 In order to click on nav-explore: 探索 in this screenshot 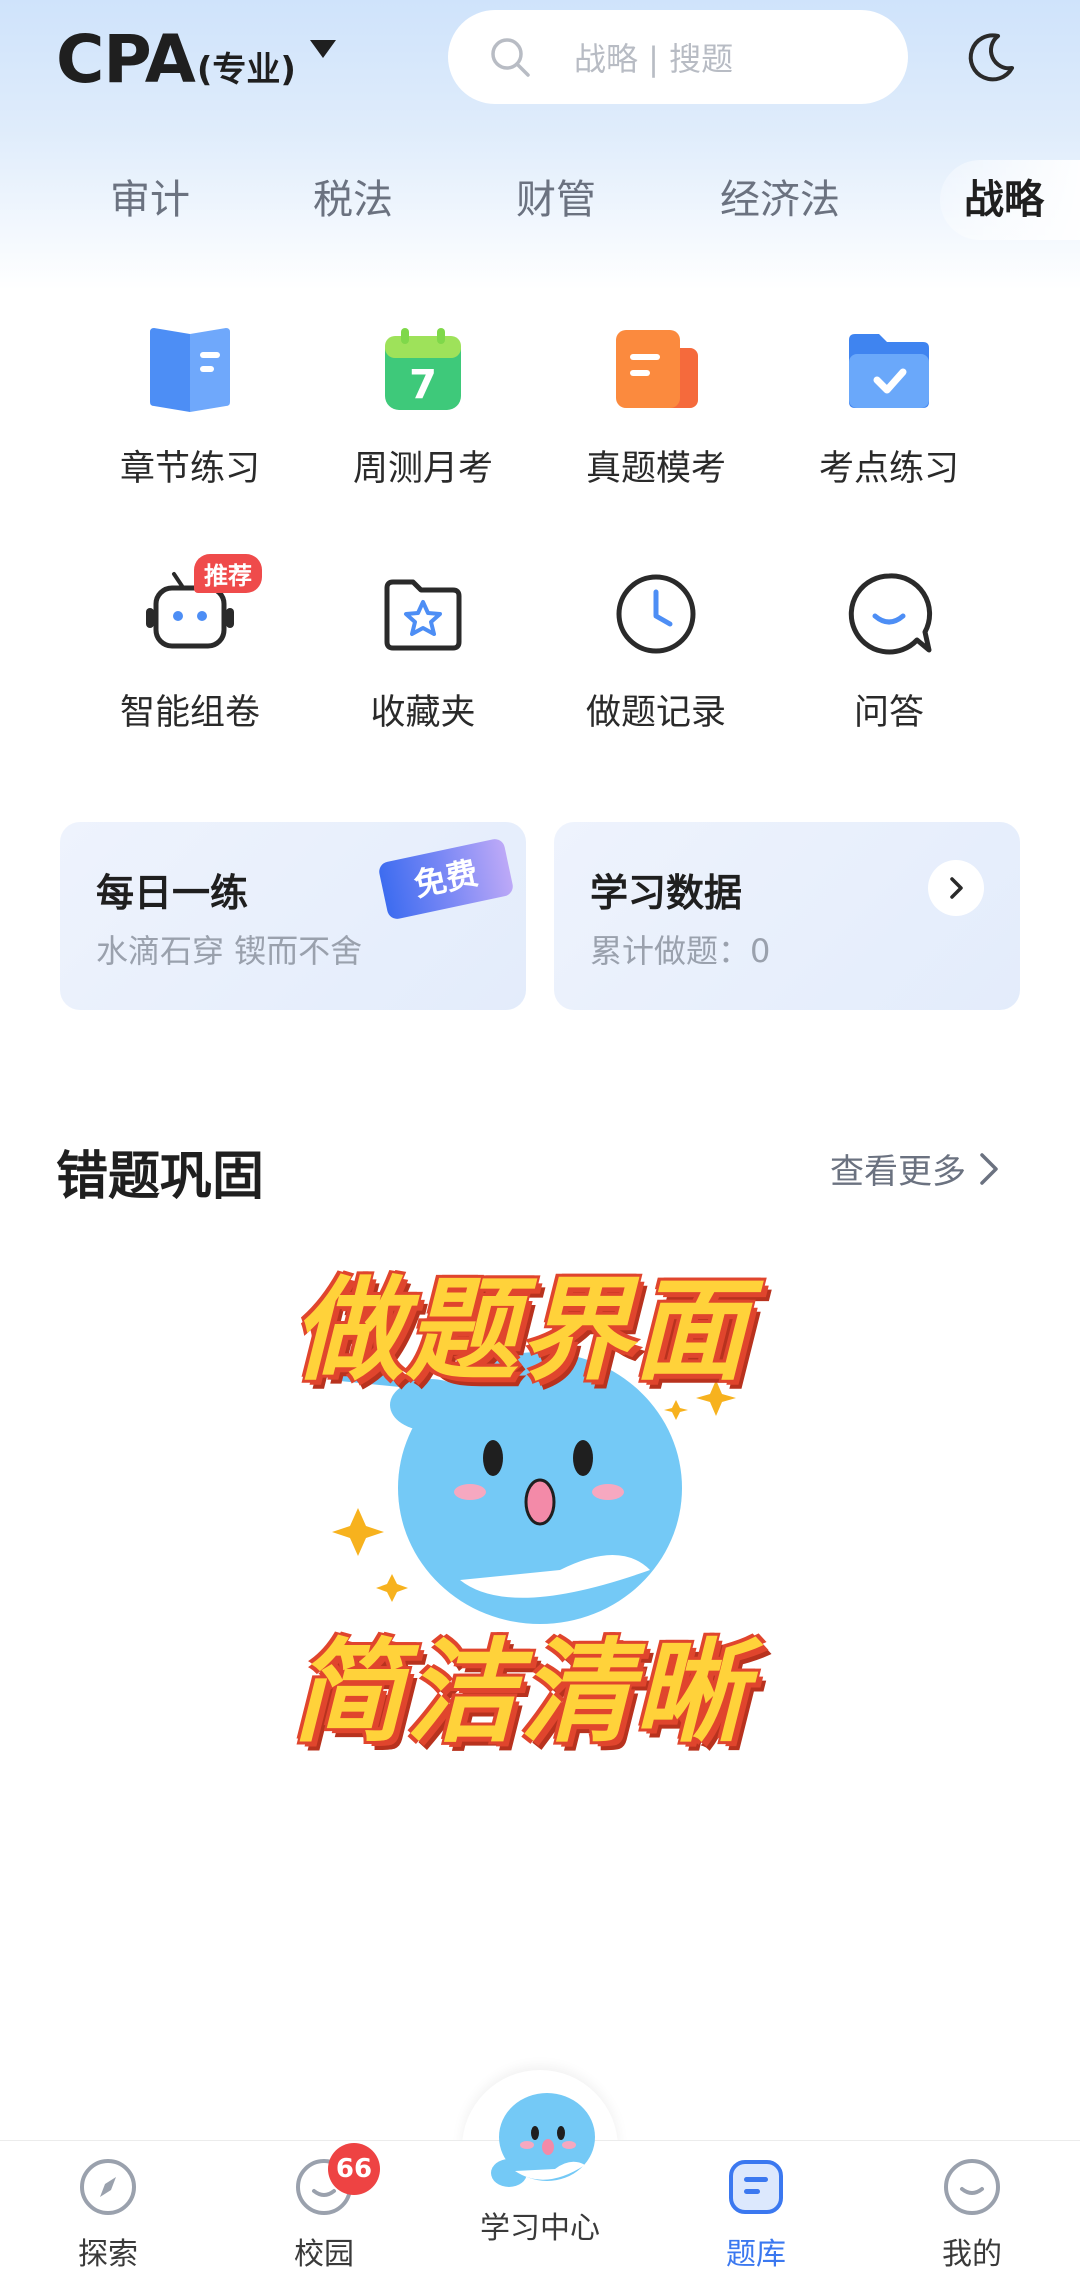, I will do `click(108, 2207)`.